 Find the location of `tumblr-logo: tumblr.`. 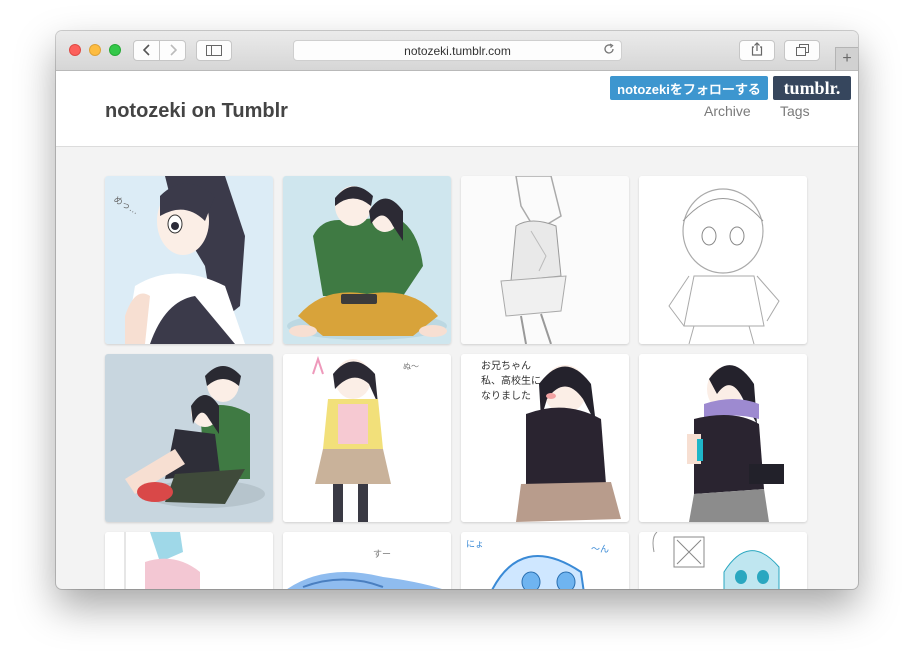

tumblr-logo: tumblr. is located at coordinates (812, 88).